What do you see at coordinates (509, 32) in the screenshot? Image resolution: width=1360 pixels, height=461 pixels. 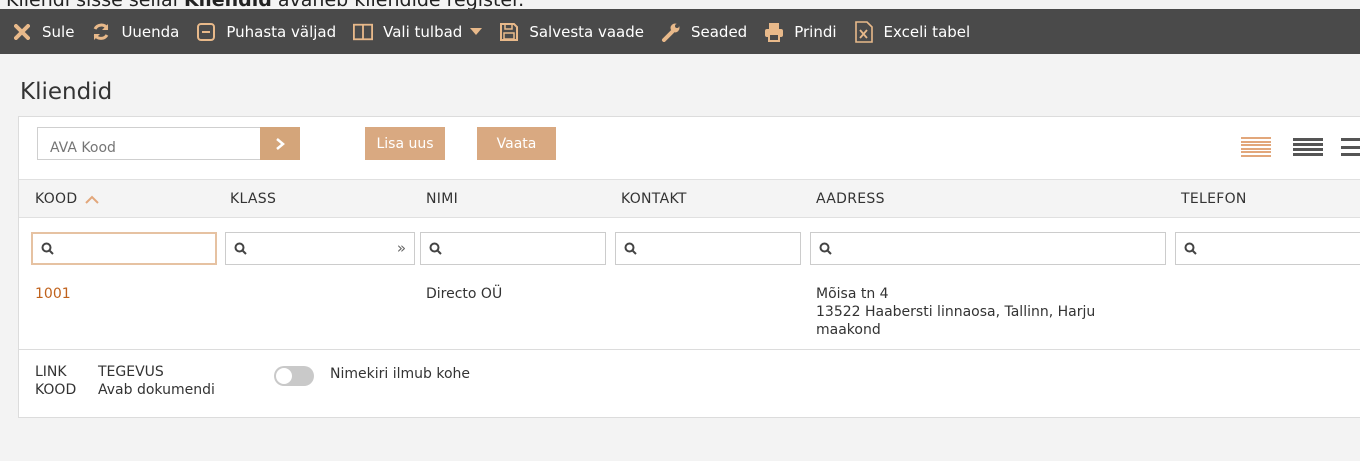 I see `save-icon` at bounding box center [509, 32].